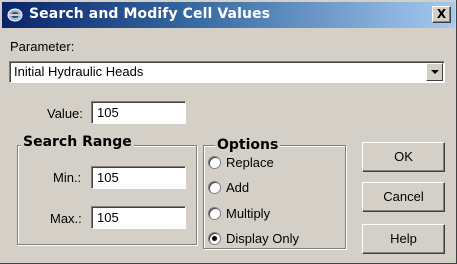 The image size is (457, 264). What do you see at coordinates (138, 177) in the screenshot?
I see `min-input: 105` at bounding box center [138, 177].